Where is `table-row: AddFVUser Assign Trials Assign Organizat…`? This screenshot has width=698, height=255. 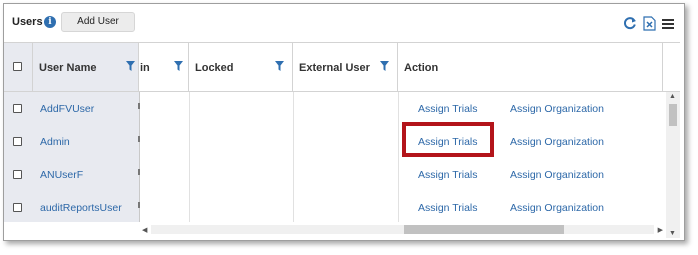 table-row: AddFVUser Assign Trials Assign Organizat… is located at coordinates (334, 108).